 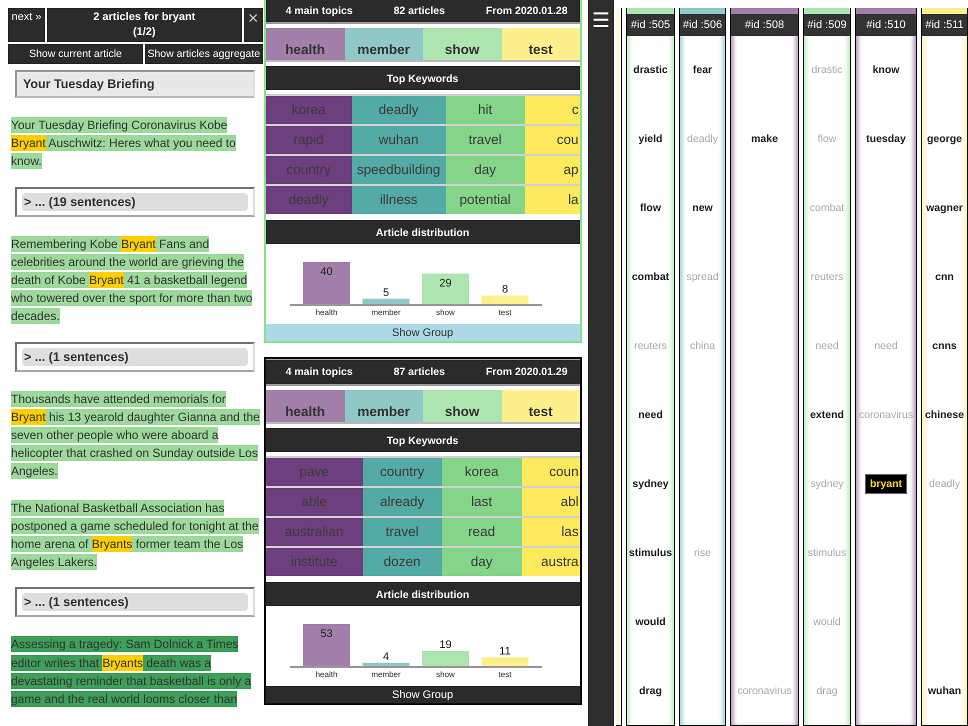 I want to click on column-header: #id :508, so click(x=764, y=25).